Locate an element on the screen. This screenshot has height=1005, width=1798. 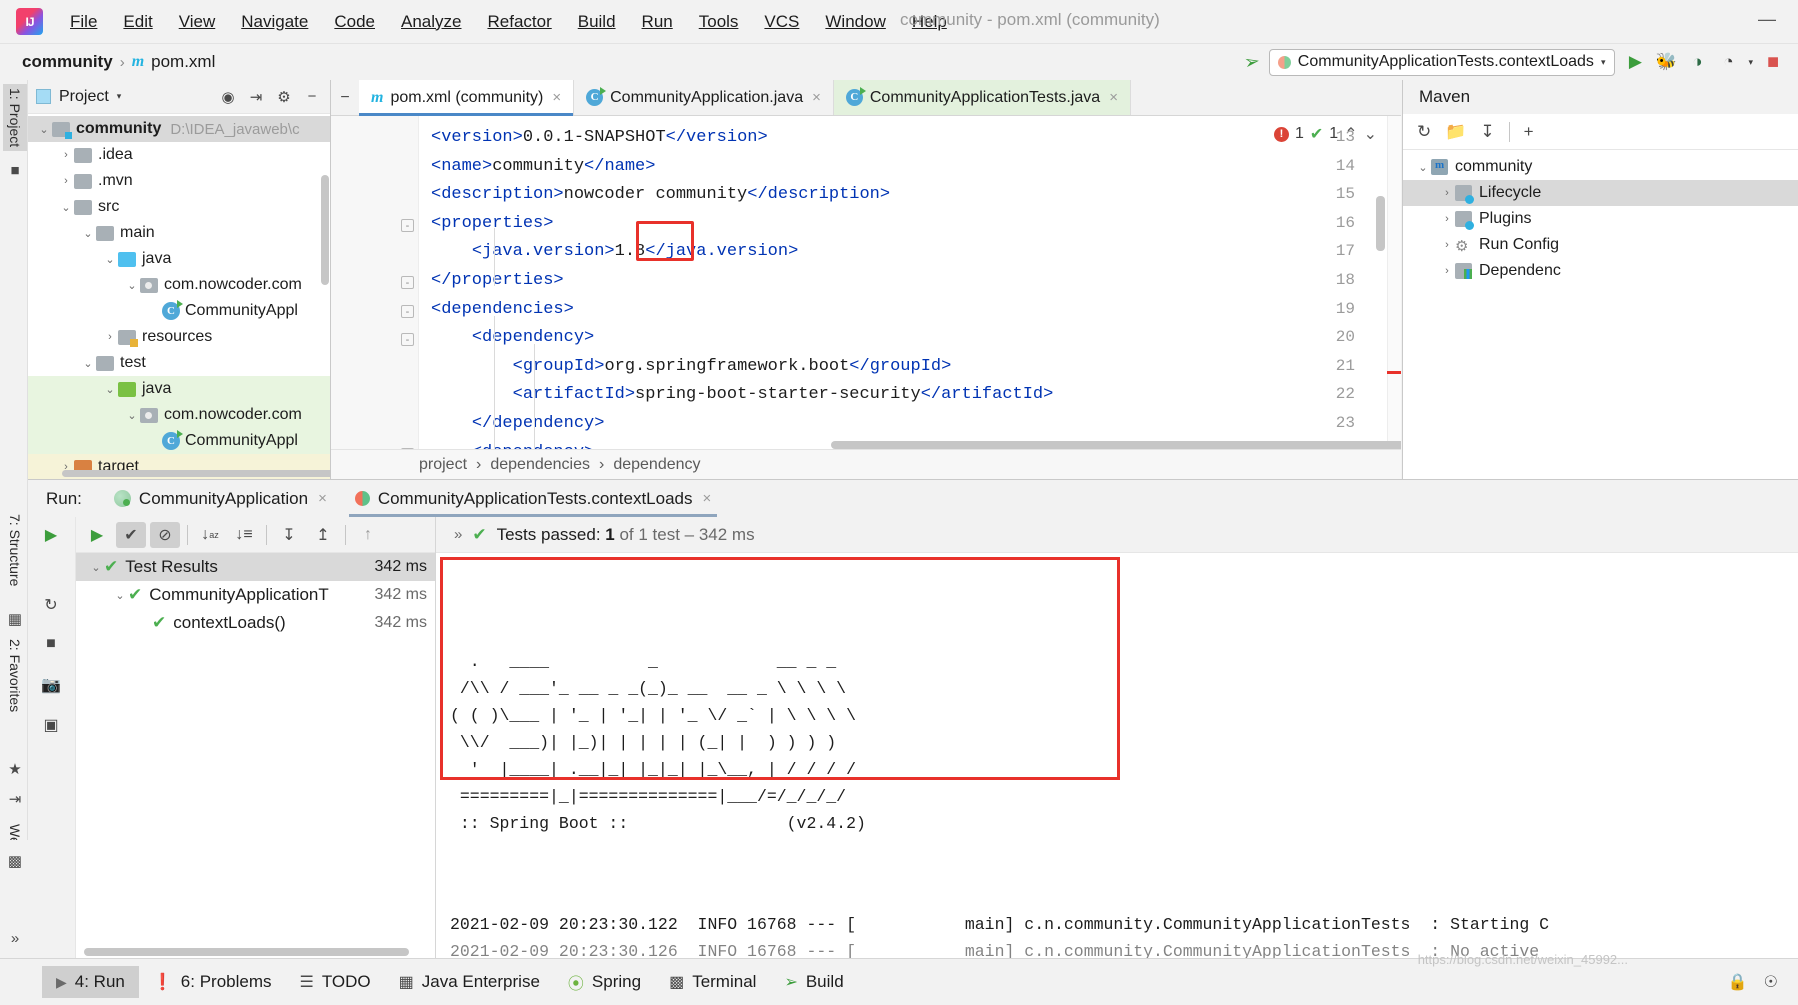
code-line: </properties> is located at coordinates (497, 280).